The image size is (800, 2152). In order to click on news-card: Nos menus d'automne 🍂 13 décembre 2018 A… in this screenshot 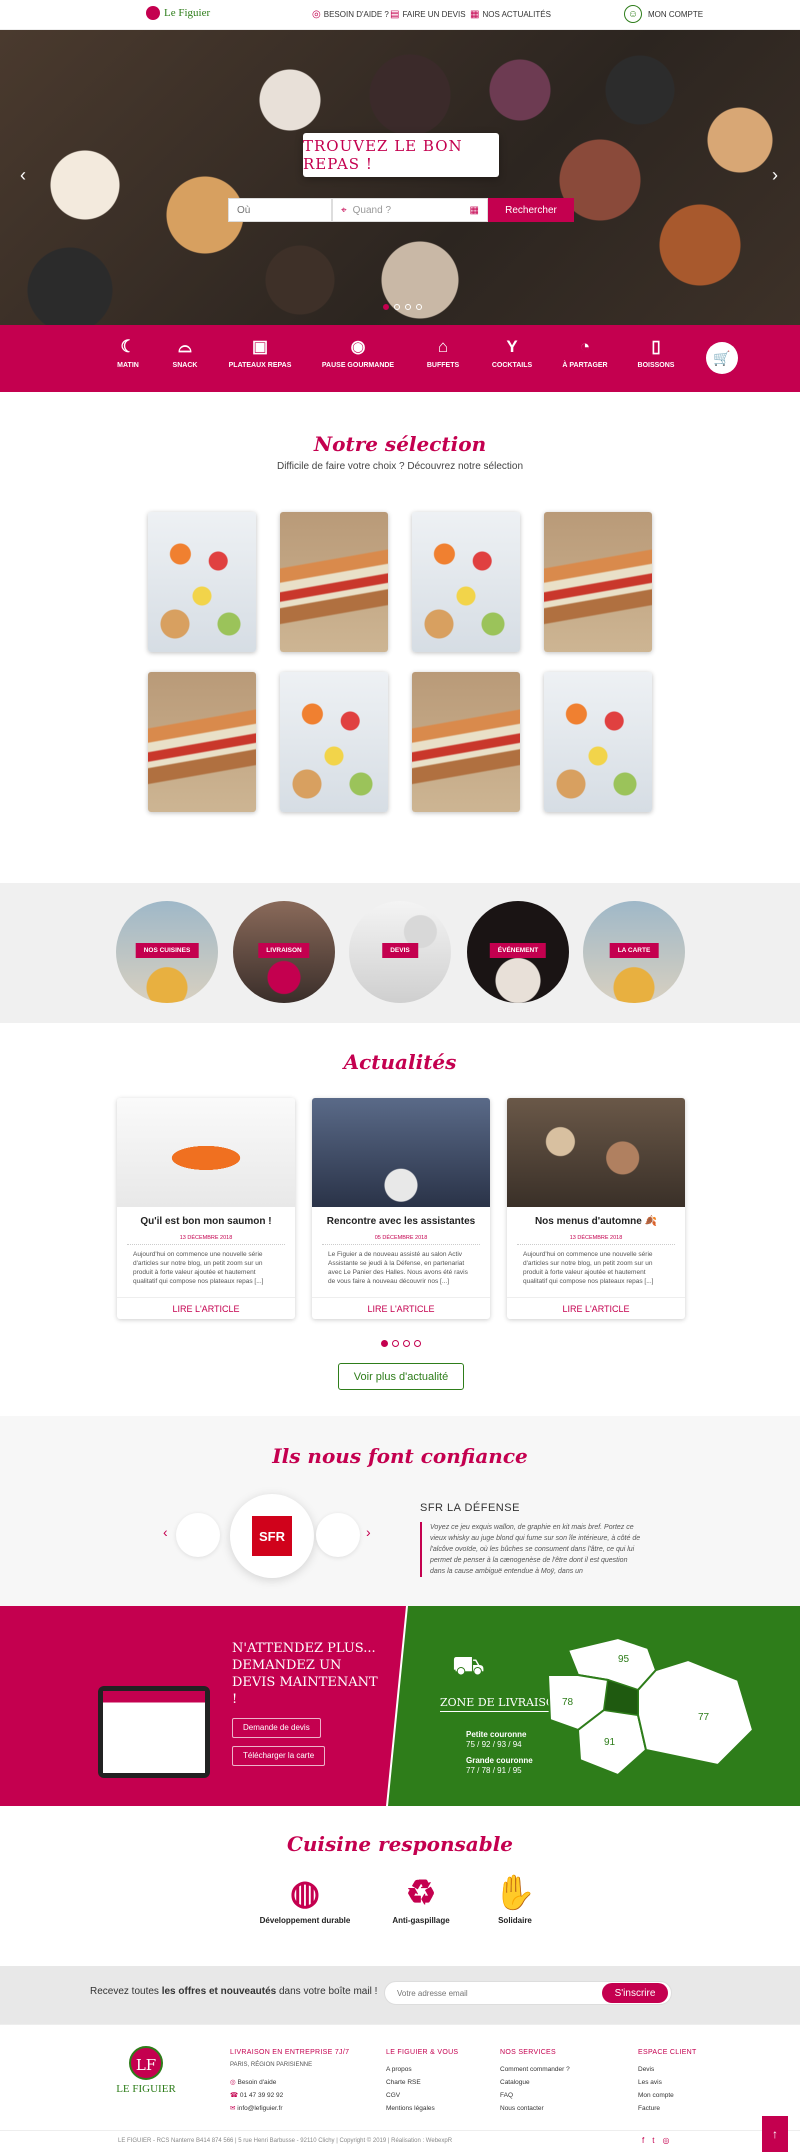, I will do `click(596, 1208)`.